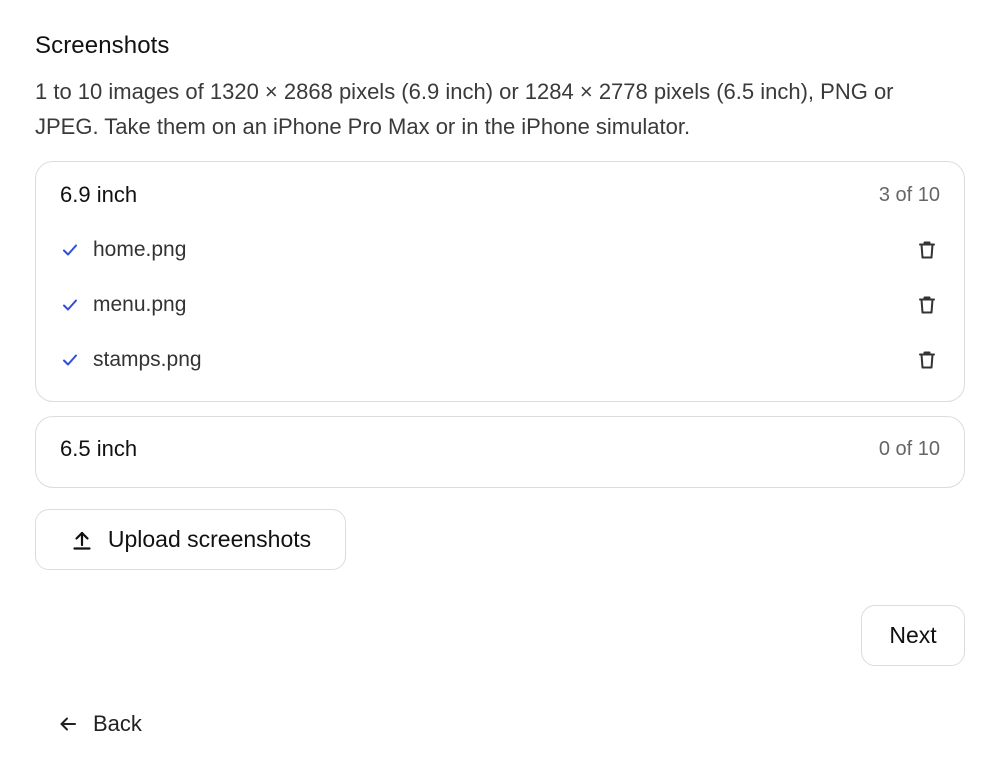  I want to click on group-count: 0 of 10, so click(909, 448).